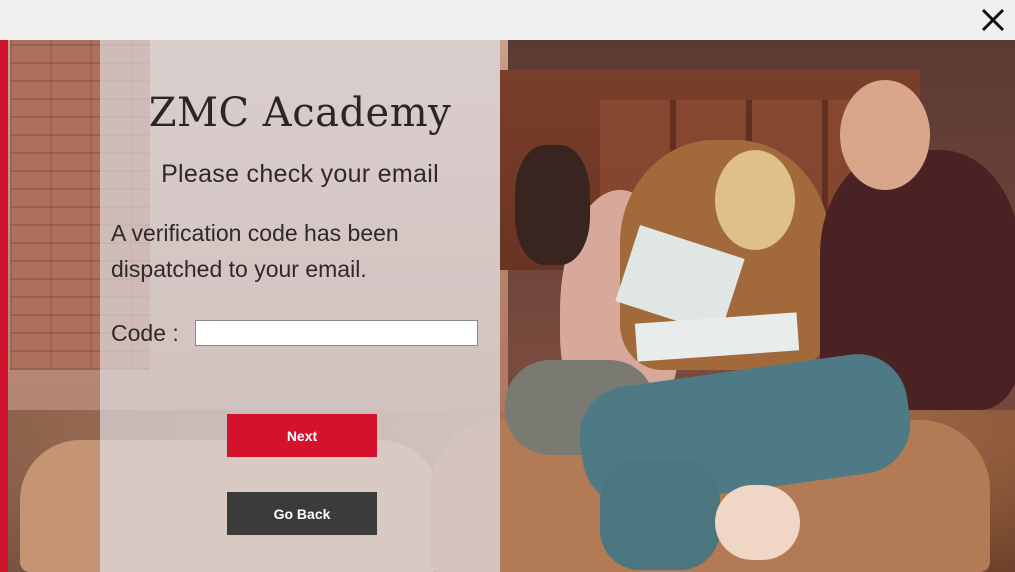 The image size is (1015, 572). I want to click on next-button: Next, so click(302, 435).